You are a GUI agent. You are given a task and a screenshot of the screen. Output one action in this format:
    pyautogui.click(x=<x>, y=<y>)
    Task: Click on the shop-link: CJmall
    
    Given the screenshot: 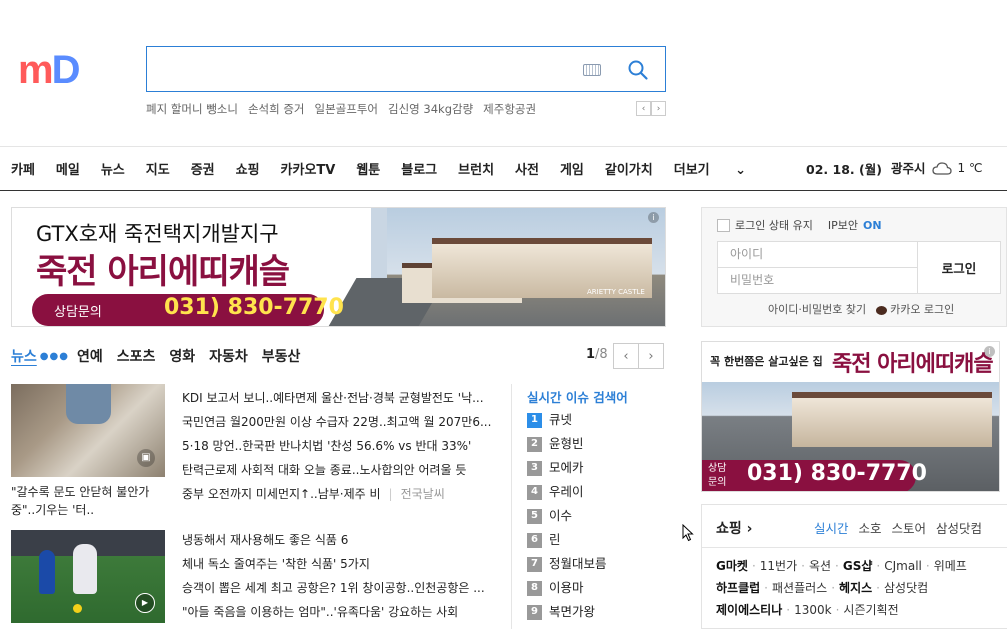 What is the action you would take?
    pyautogui.click(x=903, y=566)
    